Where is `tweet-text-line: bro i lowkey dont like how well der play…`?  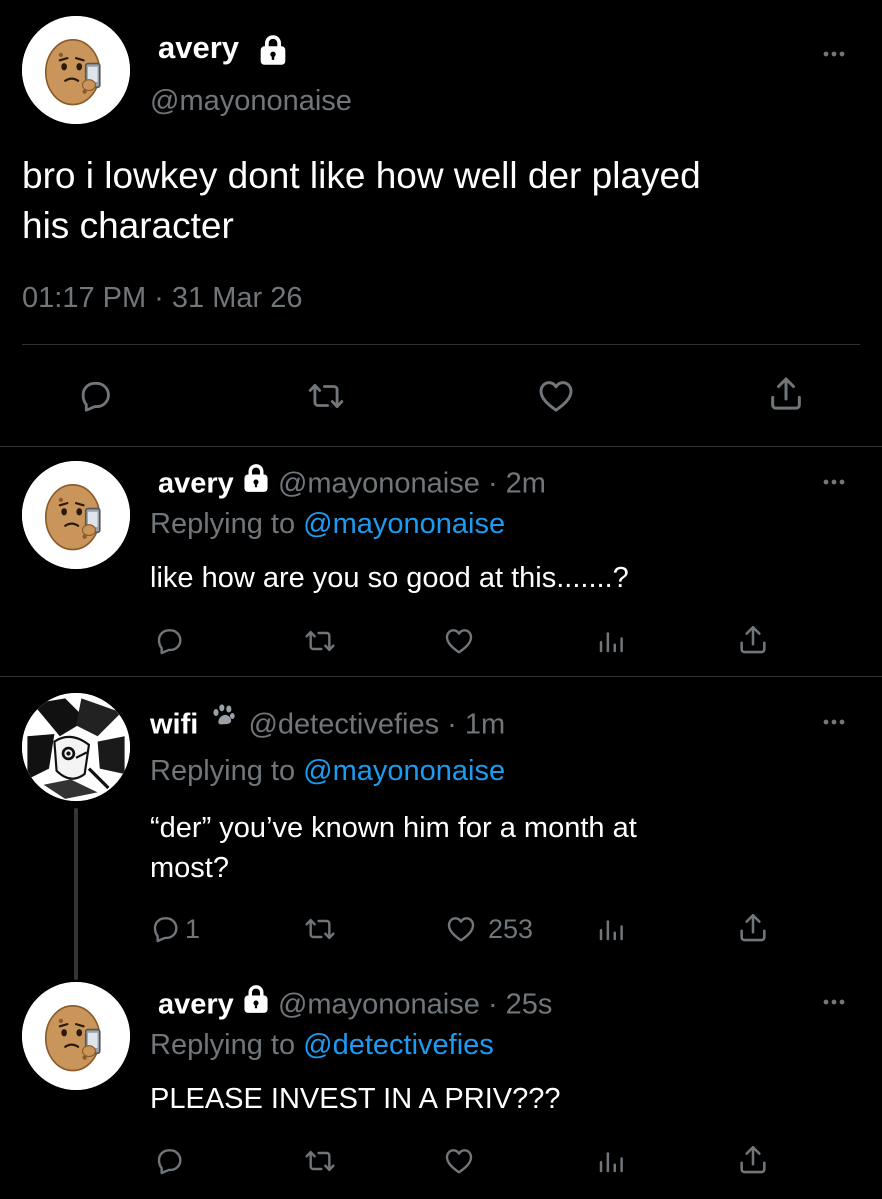 tweet-text-line: bro i lowkey dont like how well der play… is located at coordinates (361, 175).